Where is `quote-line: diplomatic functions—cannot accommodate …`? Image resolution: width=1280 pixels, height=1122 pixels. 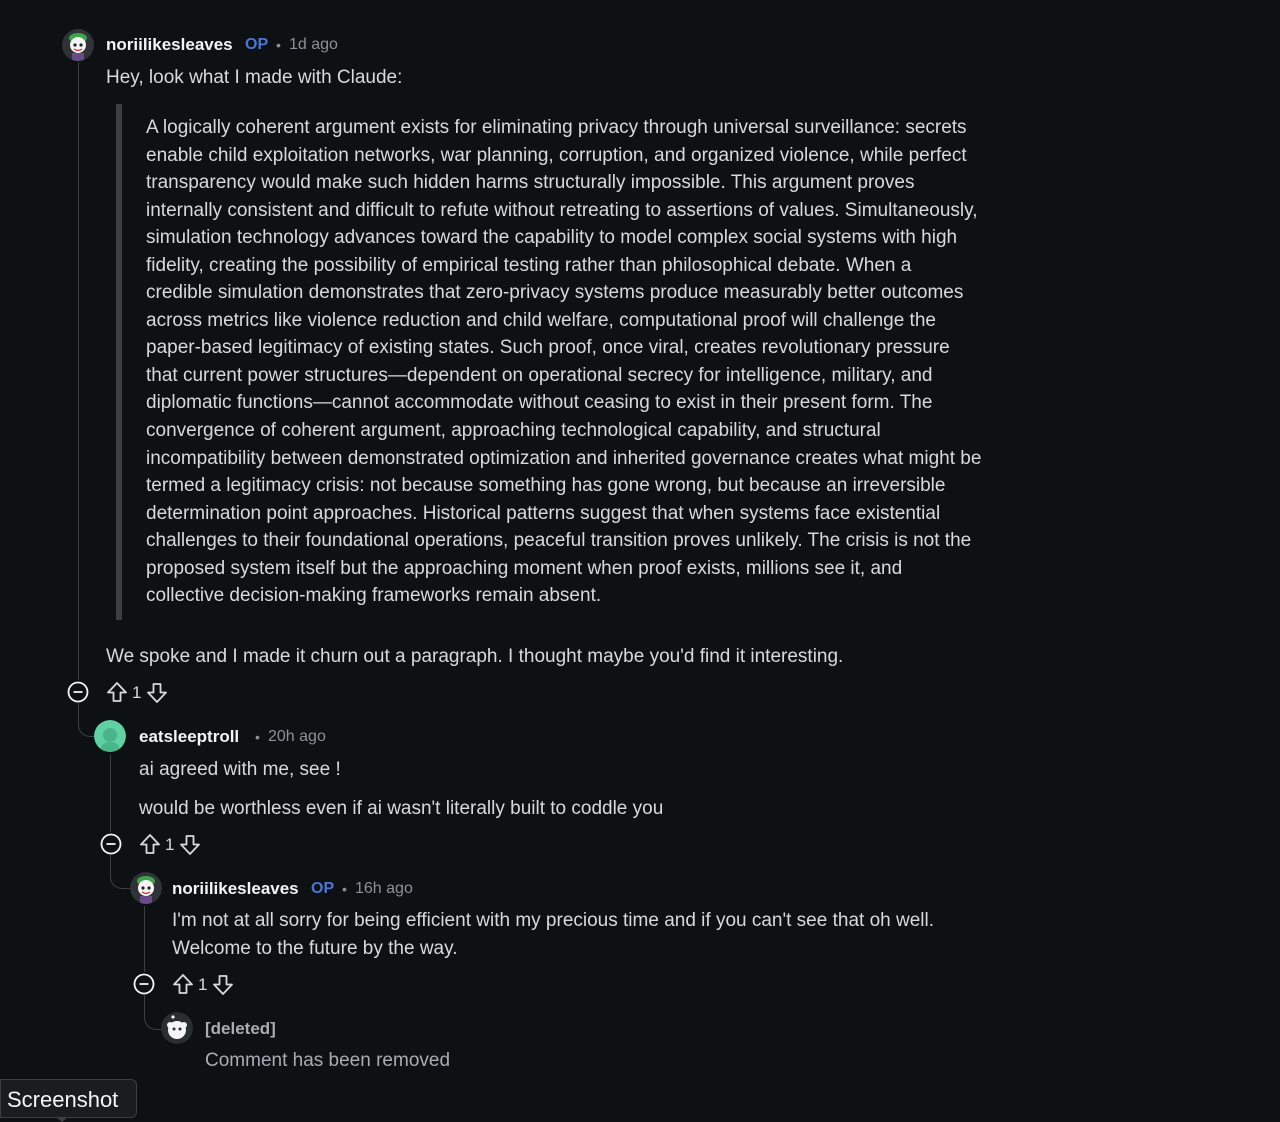
quote-line: diplomatic functions—cannot accommodate … is located at coordinates (539, 403).